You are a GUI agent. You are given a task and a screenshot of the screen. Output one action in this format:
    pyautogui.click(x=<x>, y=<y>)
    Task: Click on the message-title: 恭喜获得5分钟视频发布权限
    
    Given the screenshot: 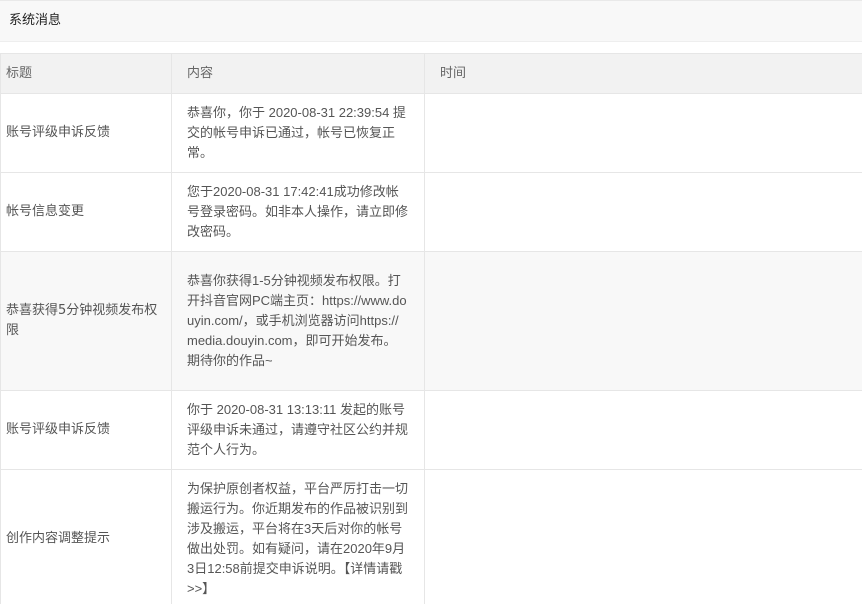 What is the action you would take?
    pyautogui.click(x=86, y=321)
    